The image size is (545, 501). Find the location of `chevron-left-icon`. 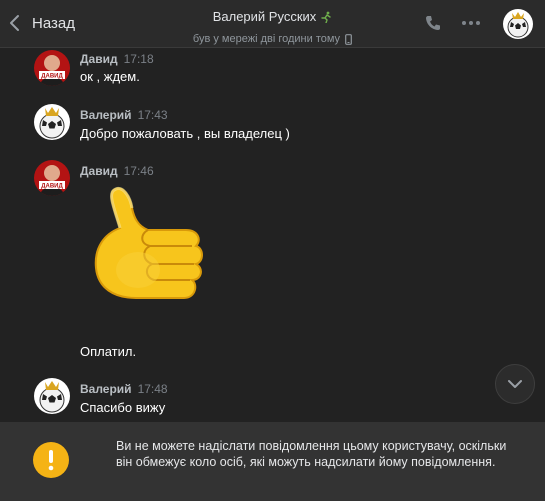

chevron-left-icon is located at coordinates (14, 23).